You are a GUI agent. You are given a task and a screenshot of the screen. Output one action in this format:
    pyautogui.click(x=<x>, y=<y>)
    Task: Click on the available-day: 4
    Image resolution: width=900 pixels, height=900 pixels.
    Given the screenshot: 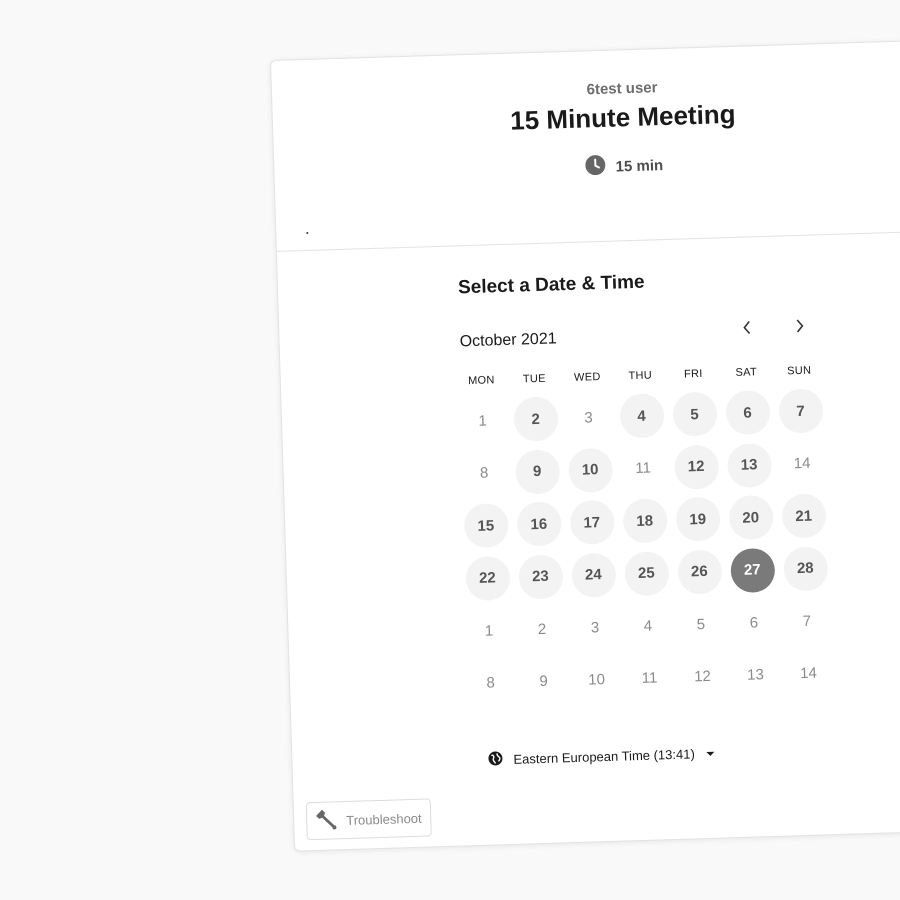 What is the action you would take?
    pyautogui.click(x=641, y=416)
    